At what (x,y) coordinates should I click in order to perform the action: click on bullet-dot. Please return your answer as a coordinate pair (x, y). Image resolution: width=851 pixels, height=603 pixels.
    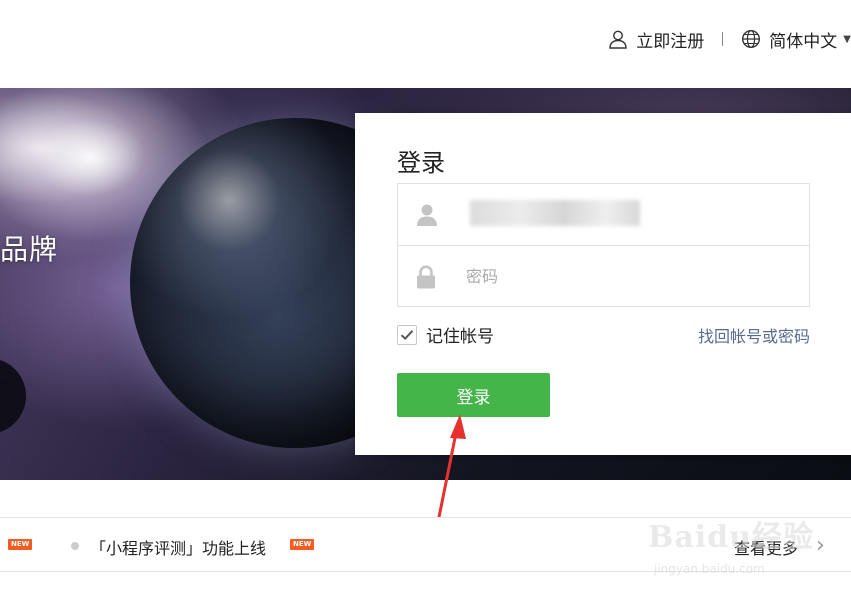
    Looking at the image, I should click on (75, 546).